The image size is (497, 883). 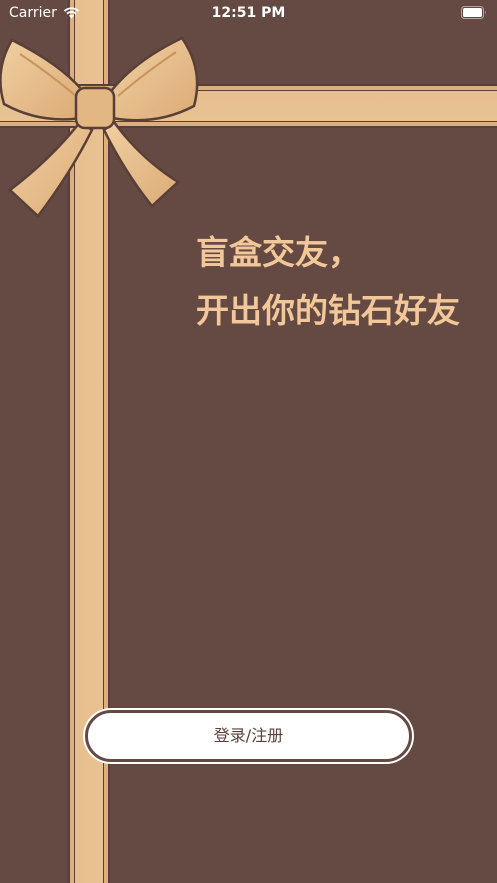 What do you see at coordinates (42, 79) in the screenshot?
I see `bow-loop-left` at bounding box center [42, 79].